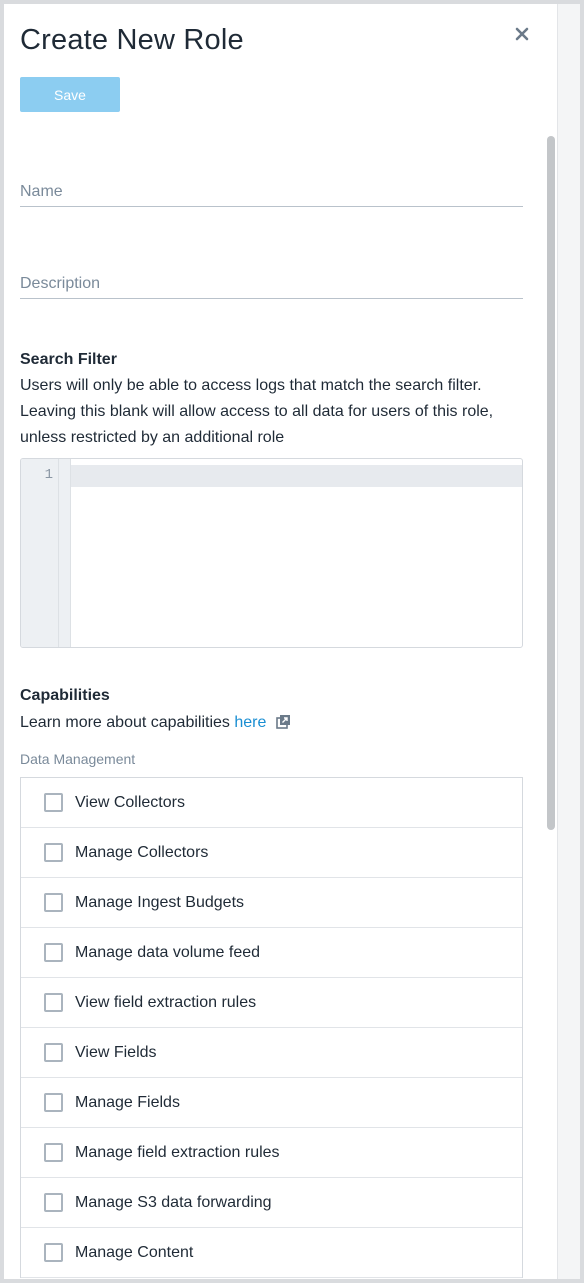  Describe the element at coordinates (271, 953) in the screenshot. I see `capability-row: Manage data volume feed` at that location.